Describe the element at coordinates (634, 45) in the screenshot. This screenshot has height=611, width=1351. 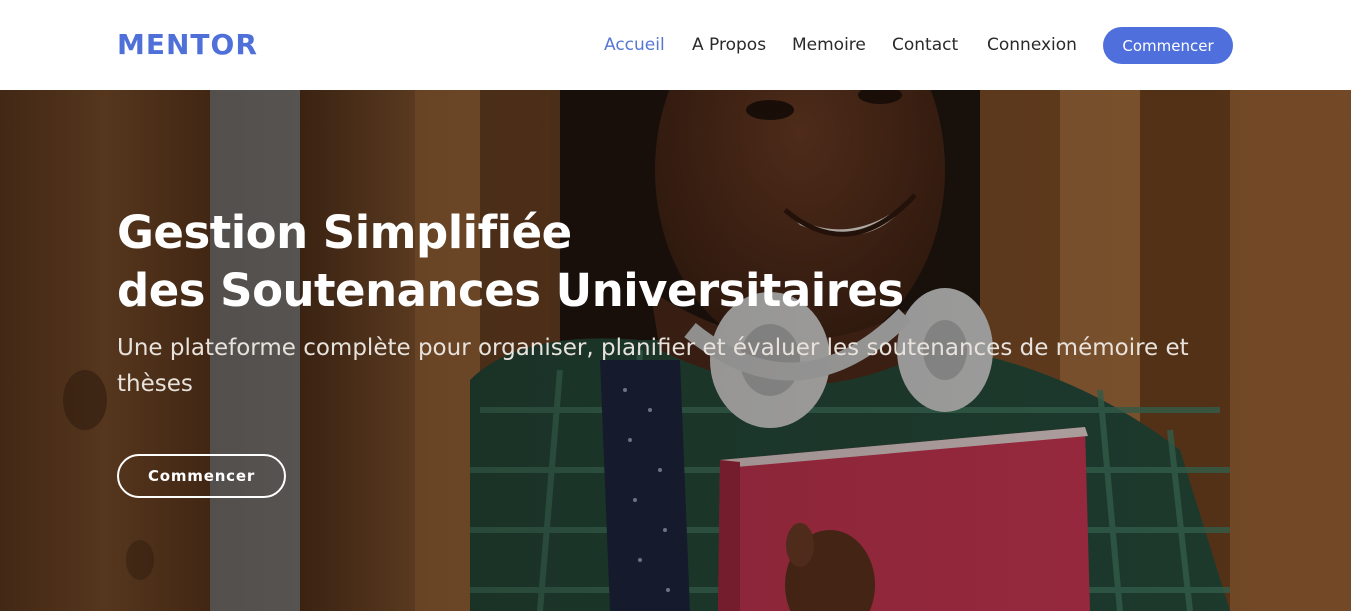
I see `nav-link-accueil: Accueil` at that location.